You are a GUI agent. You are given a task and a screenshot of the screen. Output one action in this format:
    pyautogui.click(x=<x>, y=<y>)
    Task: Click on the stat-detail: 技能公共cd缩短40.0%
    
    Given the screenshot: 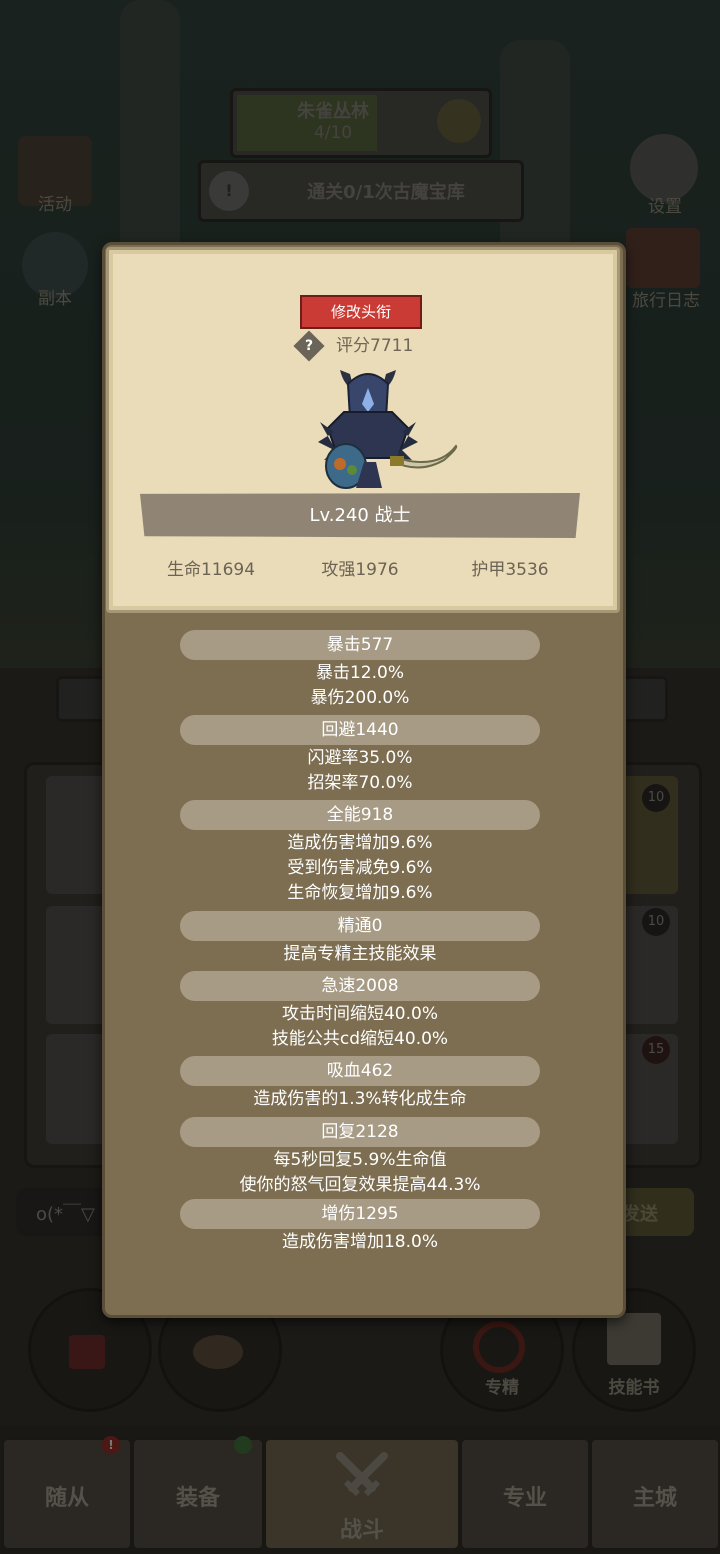 What is the action you would take?
    pyautogui.click(x=360, y=1039)
    